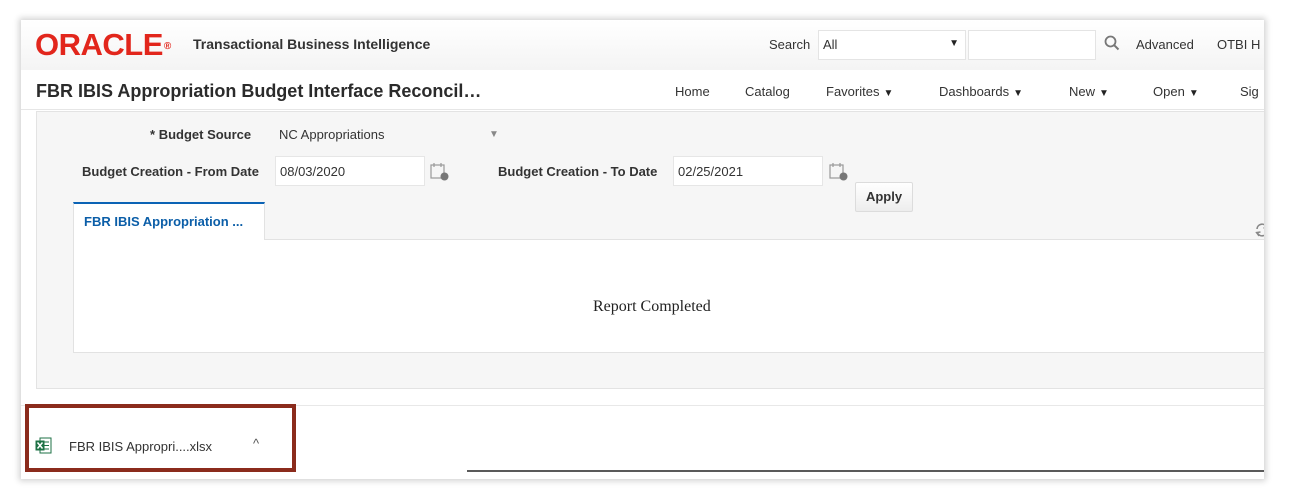 The width and height of the screenshot is (1291, 491). What do you see at coordinates (312, 44) in the screenshot?
I see `product-name: Transactional Business Intelligence` at bounding box center [312, 44].